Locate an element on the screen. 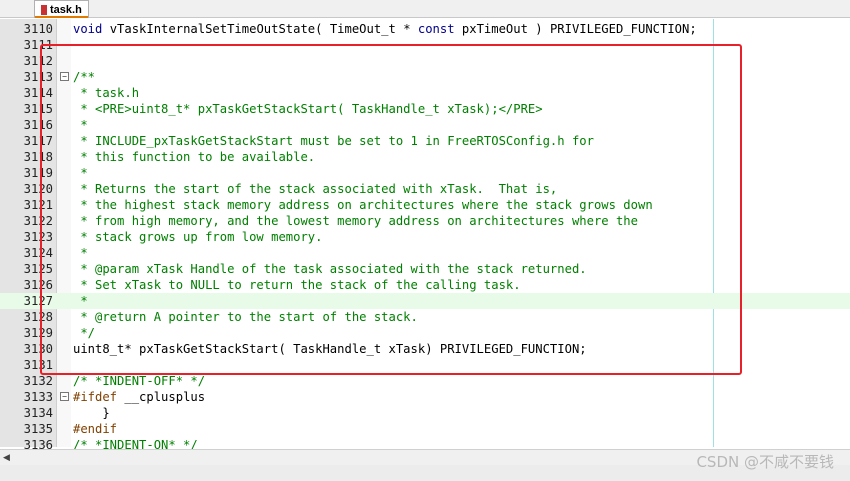 The image size is (850, 481). code-text: } is located at coordinates (91, 413).